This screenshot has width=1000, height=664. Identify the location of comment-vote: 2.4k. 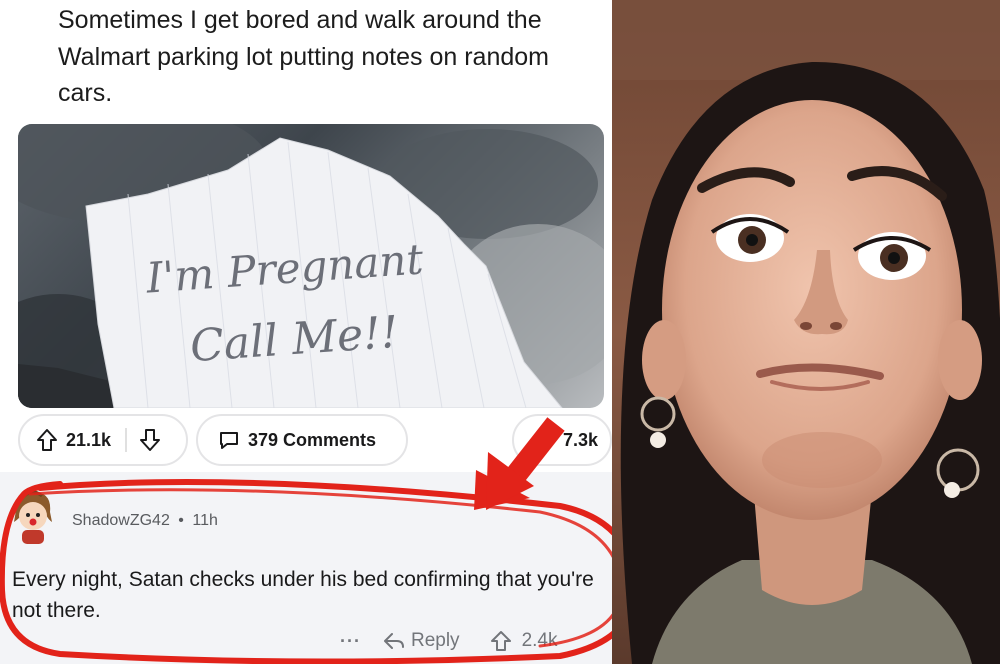
(524, 641).